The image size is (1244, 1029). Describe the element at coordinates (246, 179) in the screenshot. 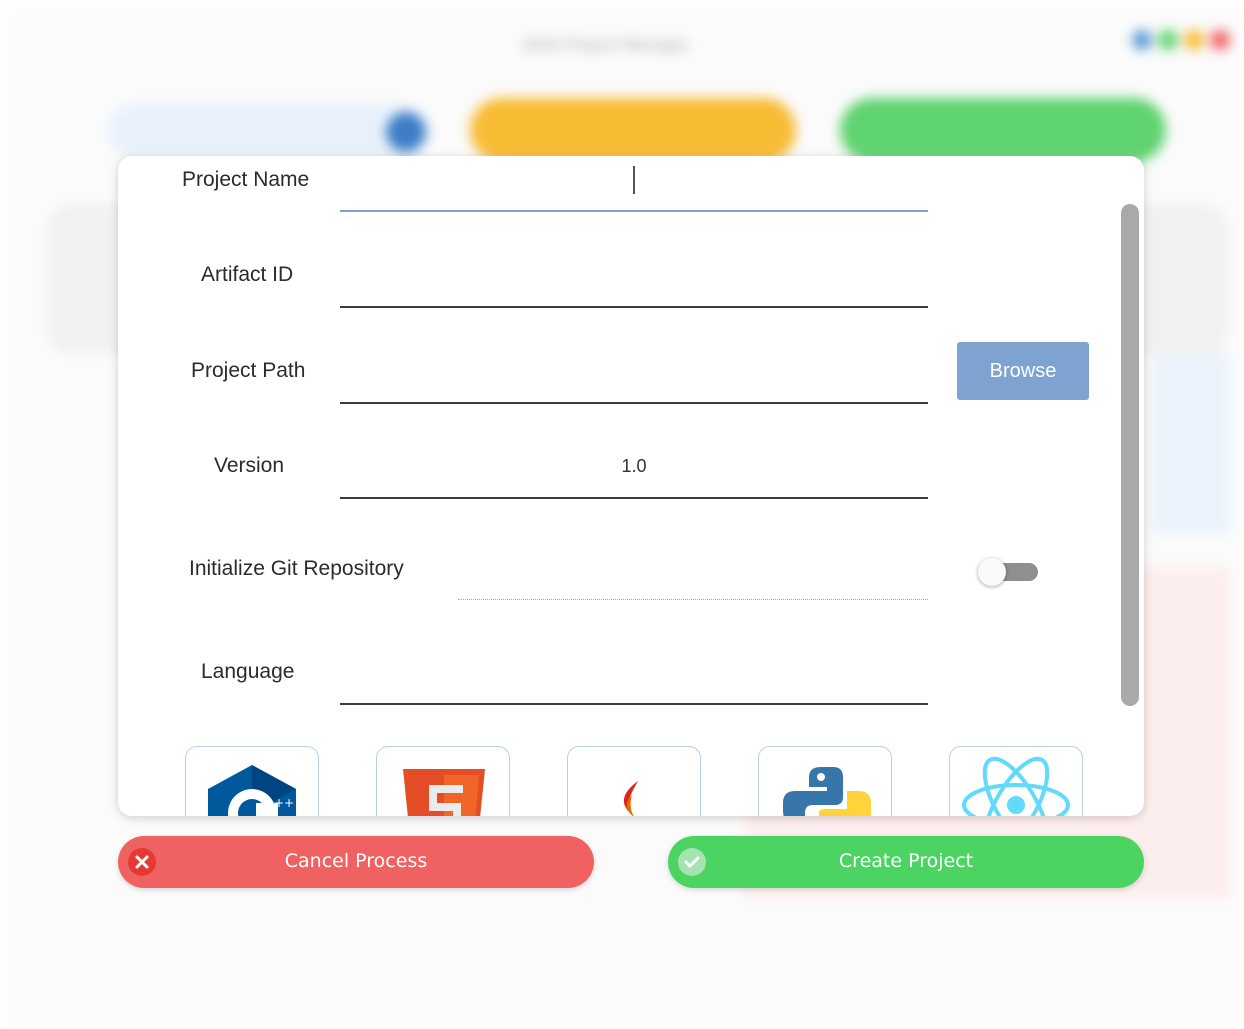

I see `project-name-label: Project Name` at that location.